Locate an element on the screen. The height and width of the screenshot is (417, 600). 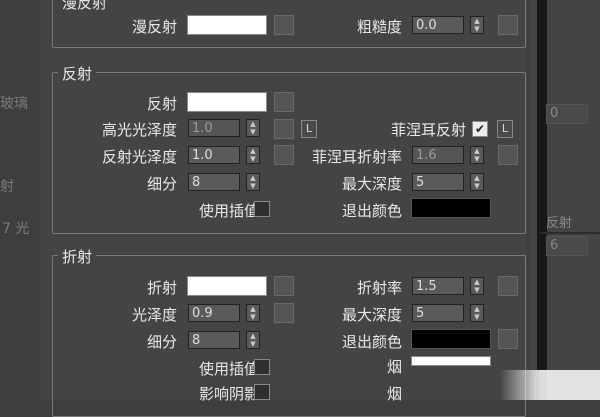
refl-max-depth-label: 最大深度 is located at coordinates (371, 184).